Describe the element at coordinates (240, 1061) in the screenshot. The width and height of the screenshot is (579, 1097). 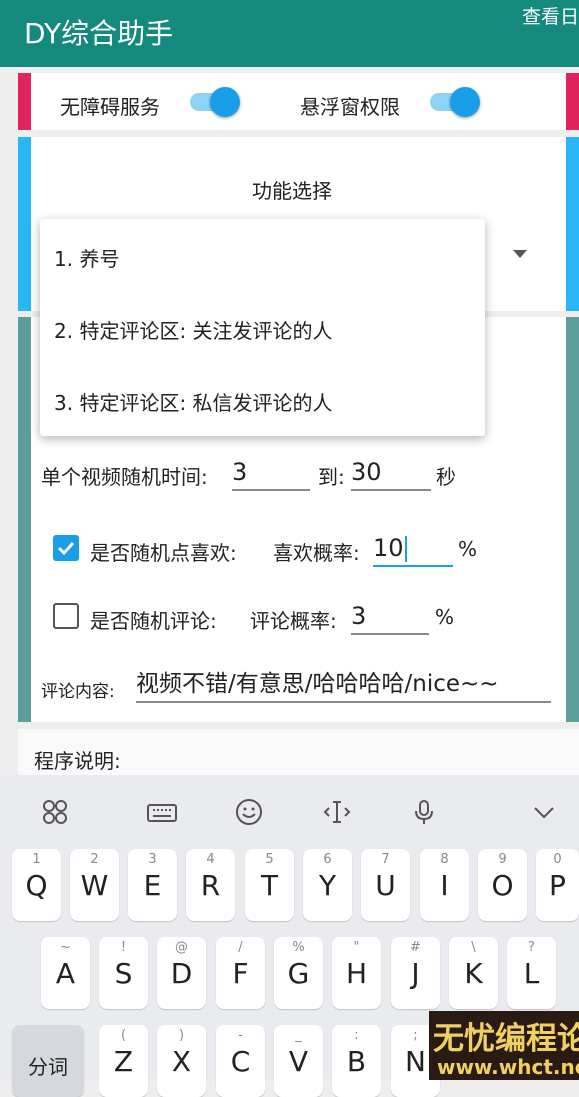
I see `key-c: -C` at that location.